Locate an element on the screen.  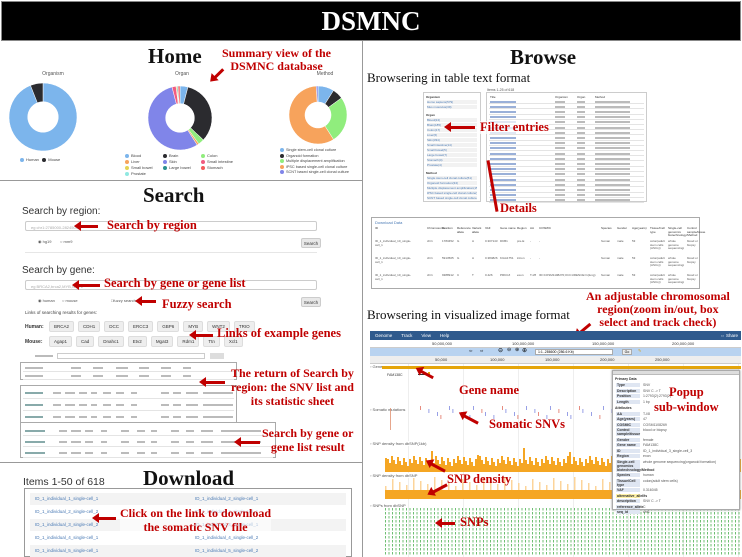
pan-left-button: ⇦ is located at coordinates (470, 350).